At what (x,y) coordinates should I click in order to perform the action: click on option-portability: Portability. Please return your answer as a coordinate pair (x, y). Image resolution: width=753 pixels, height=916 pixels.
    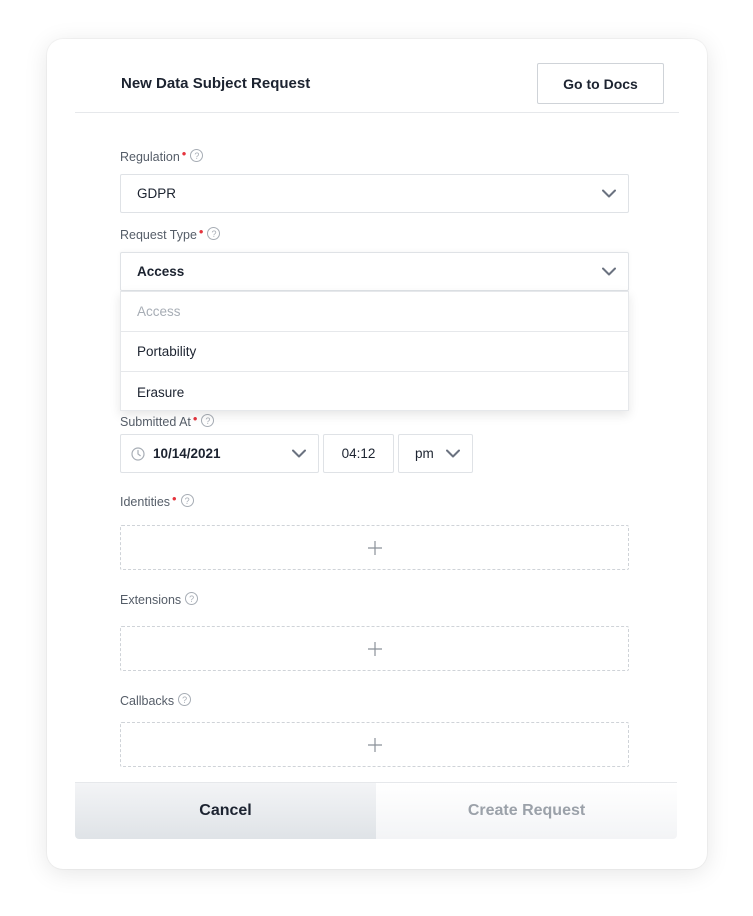
    Looking at the image, I should click on (374, 352).